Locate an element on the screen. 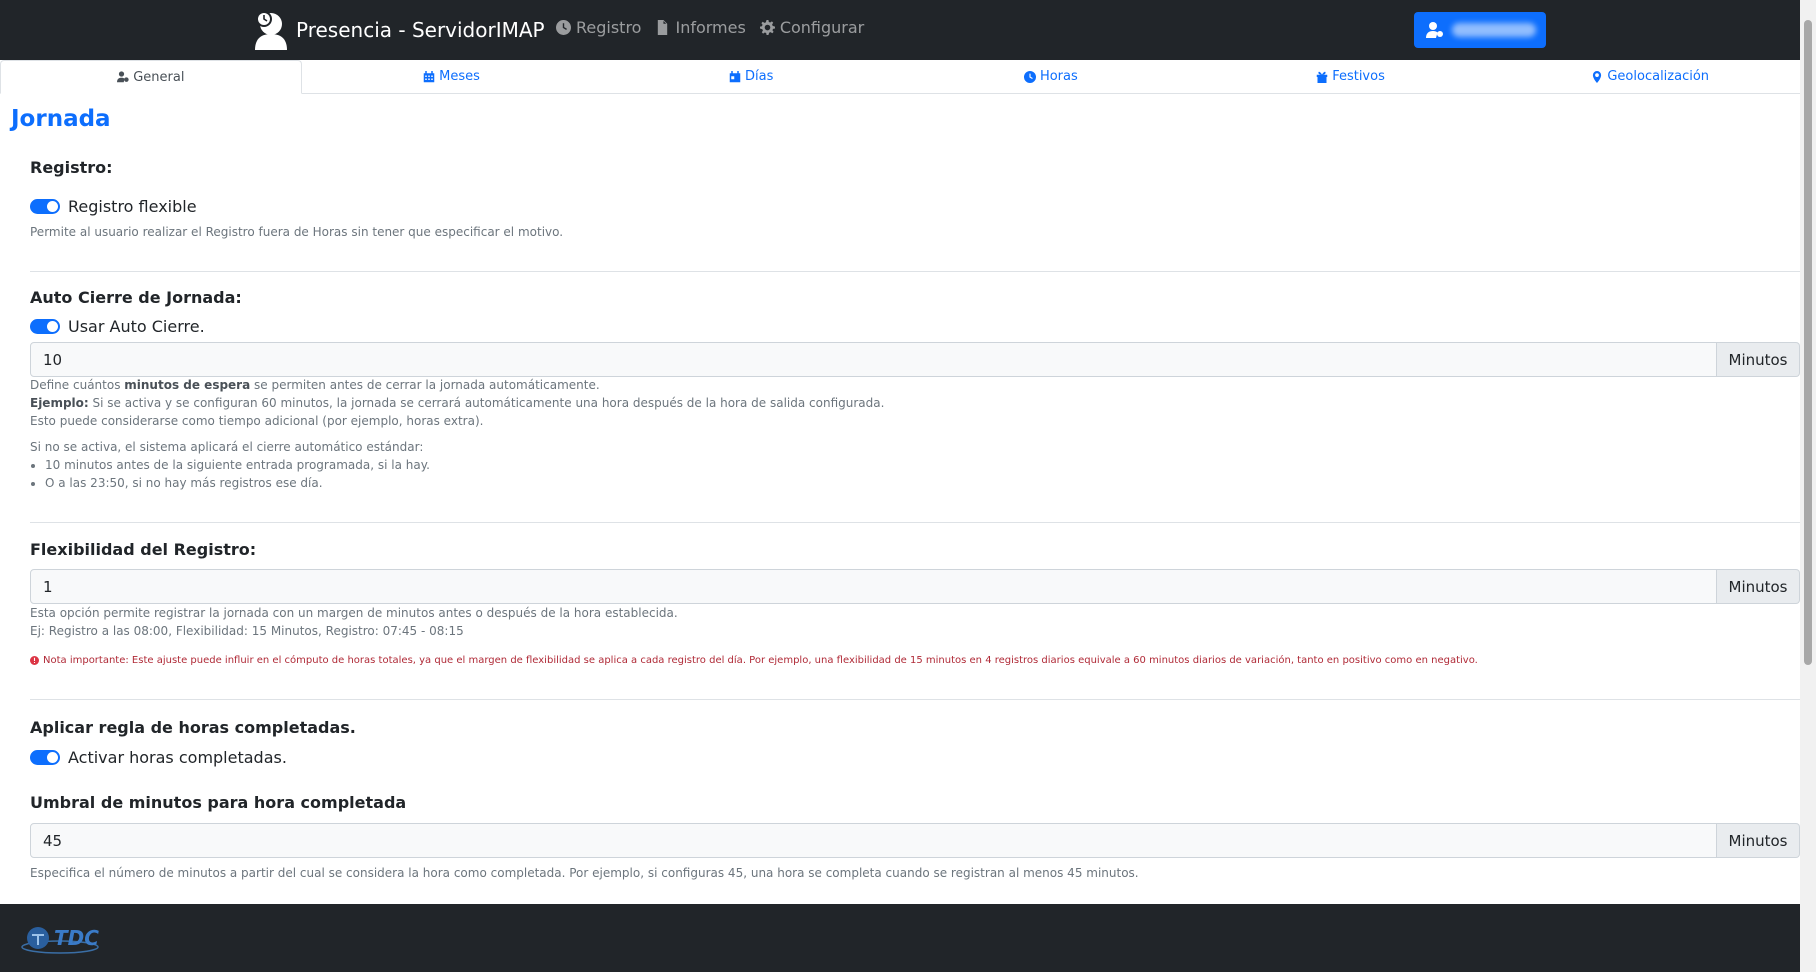 This screenshot has width=1816, height=972. user-clock-logo-icon is located at coordinates (271, 30).